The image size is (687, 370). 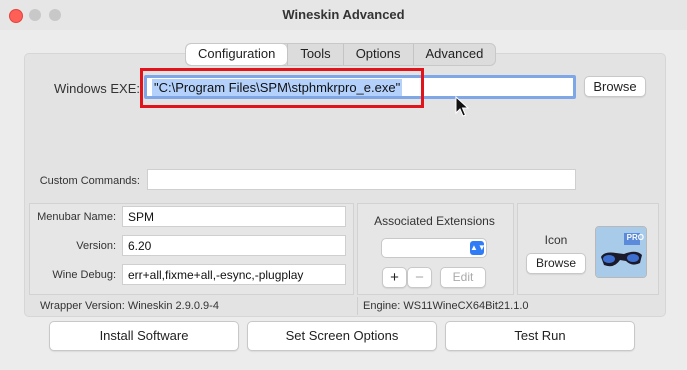 I want to click on install-software-button: Install Software, so click(x=144, y=336).